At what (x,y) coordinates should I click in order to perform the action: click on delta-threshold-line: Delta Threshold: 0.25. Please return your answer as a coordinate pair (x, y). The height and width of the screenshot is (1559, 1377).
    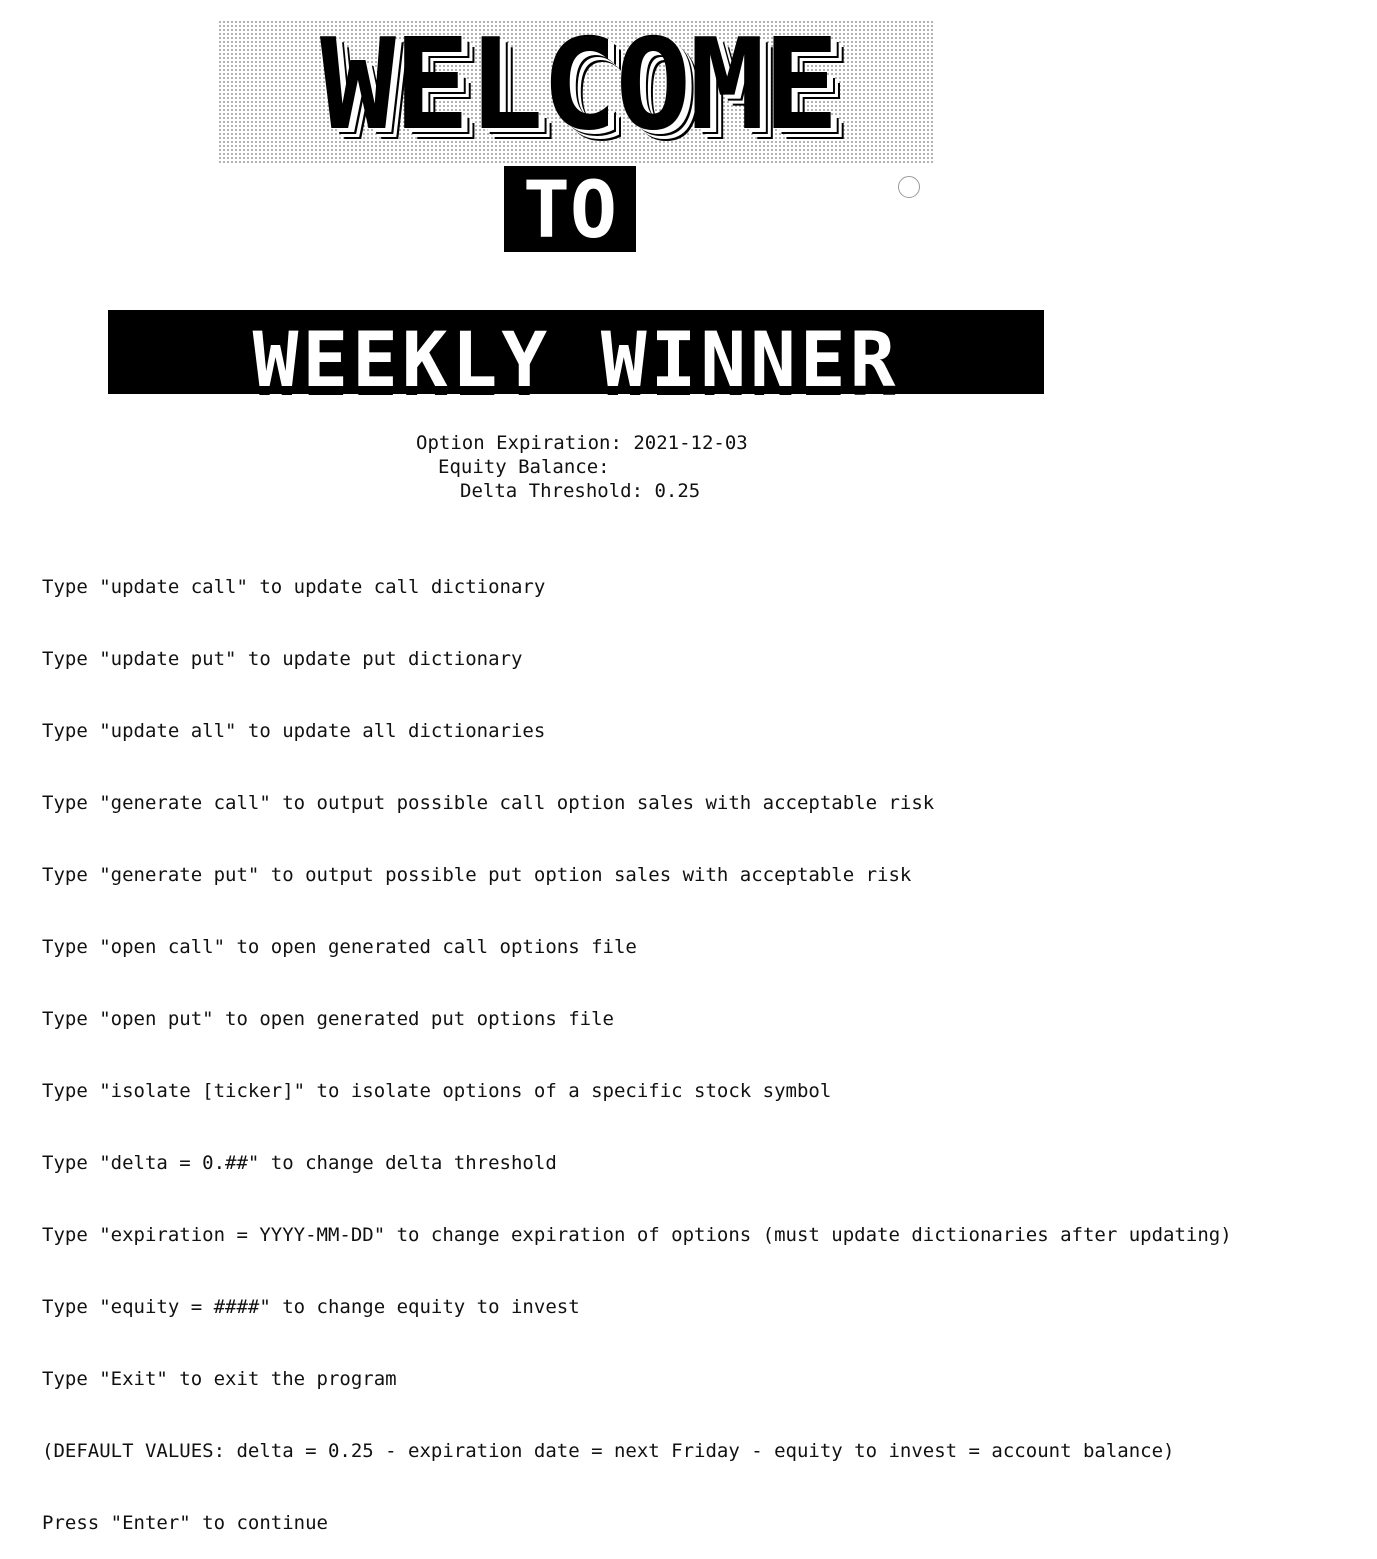
    Looking at the image, I should click on (580, 491).